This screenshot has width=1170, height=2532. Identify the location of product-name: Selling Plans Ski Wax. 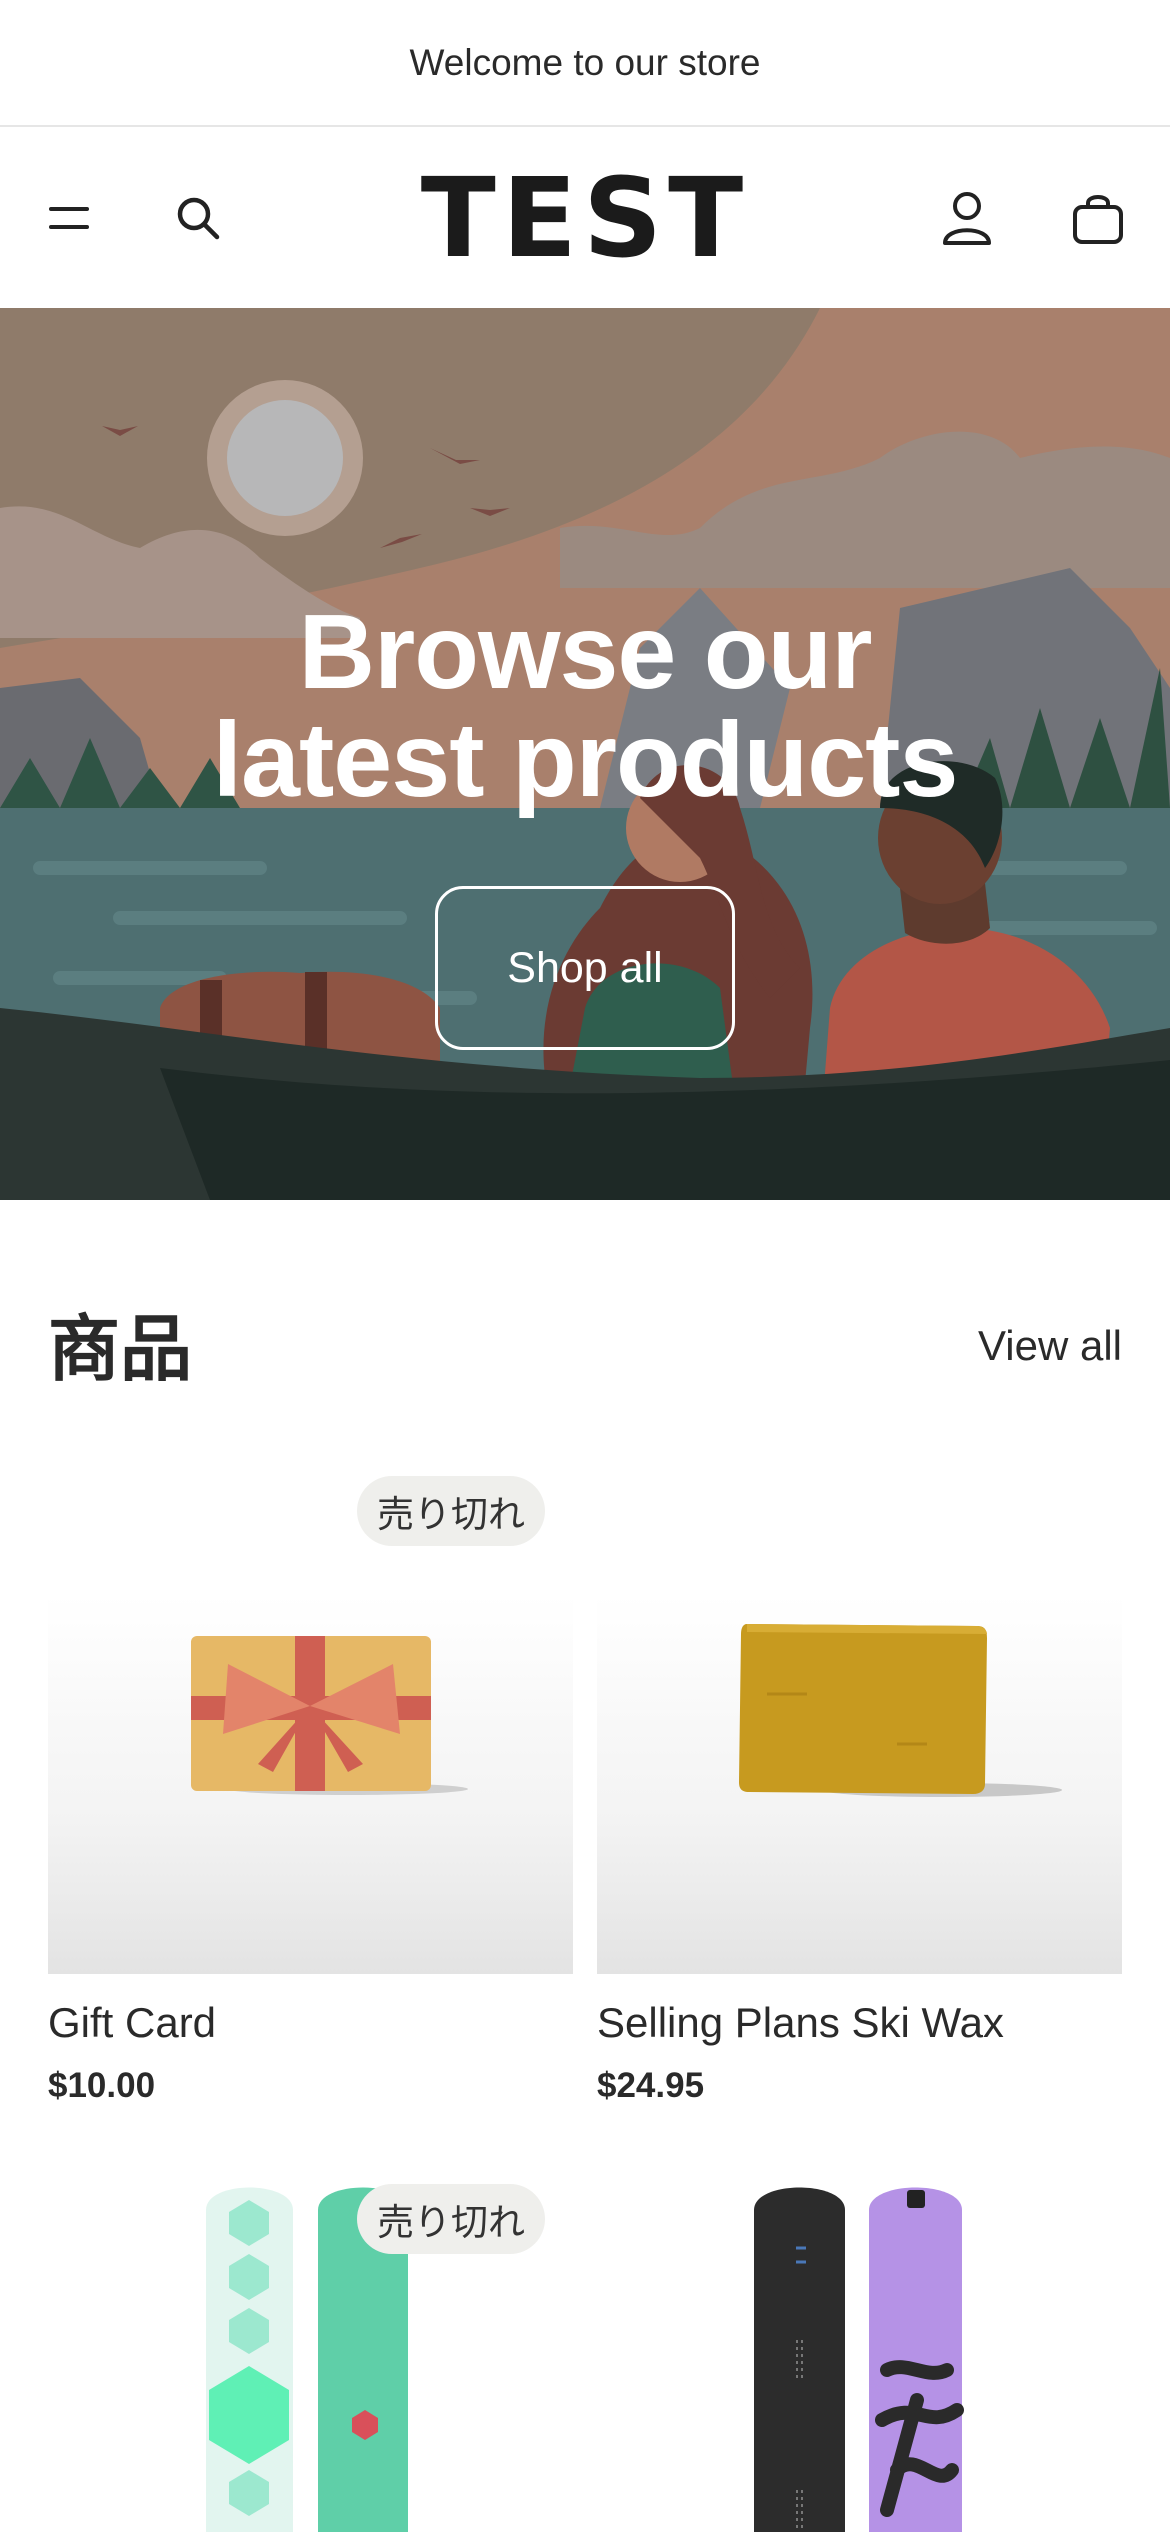
(800, 2023).